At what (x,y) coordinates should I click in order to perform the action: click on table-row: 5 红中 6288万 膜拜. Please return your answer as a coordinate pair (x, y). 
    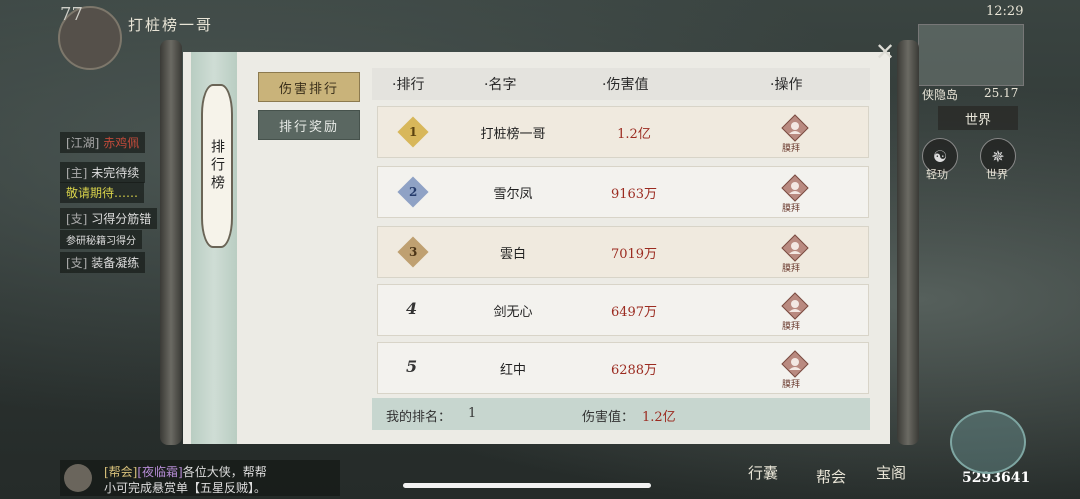
    Looking at the image, I should click on (623, 368).